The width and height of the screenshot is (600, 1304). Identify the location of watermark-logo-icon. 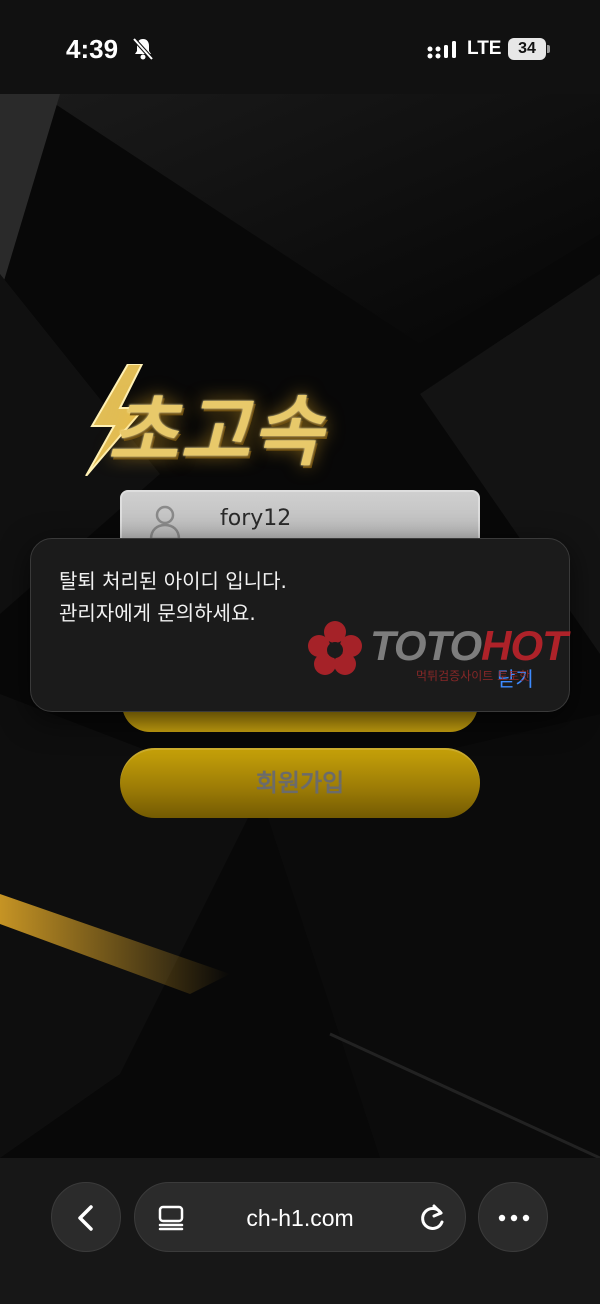
(335, 648).